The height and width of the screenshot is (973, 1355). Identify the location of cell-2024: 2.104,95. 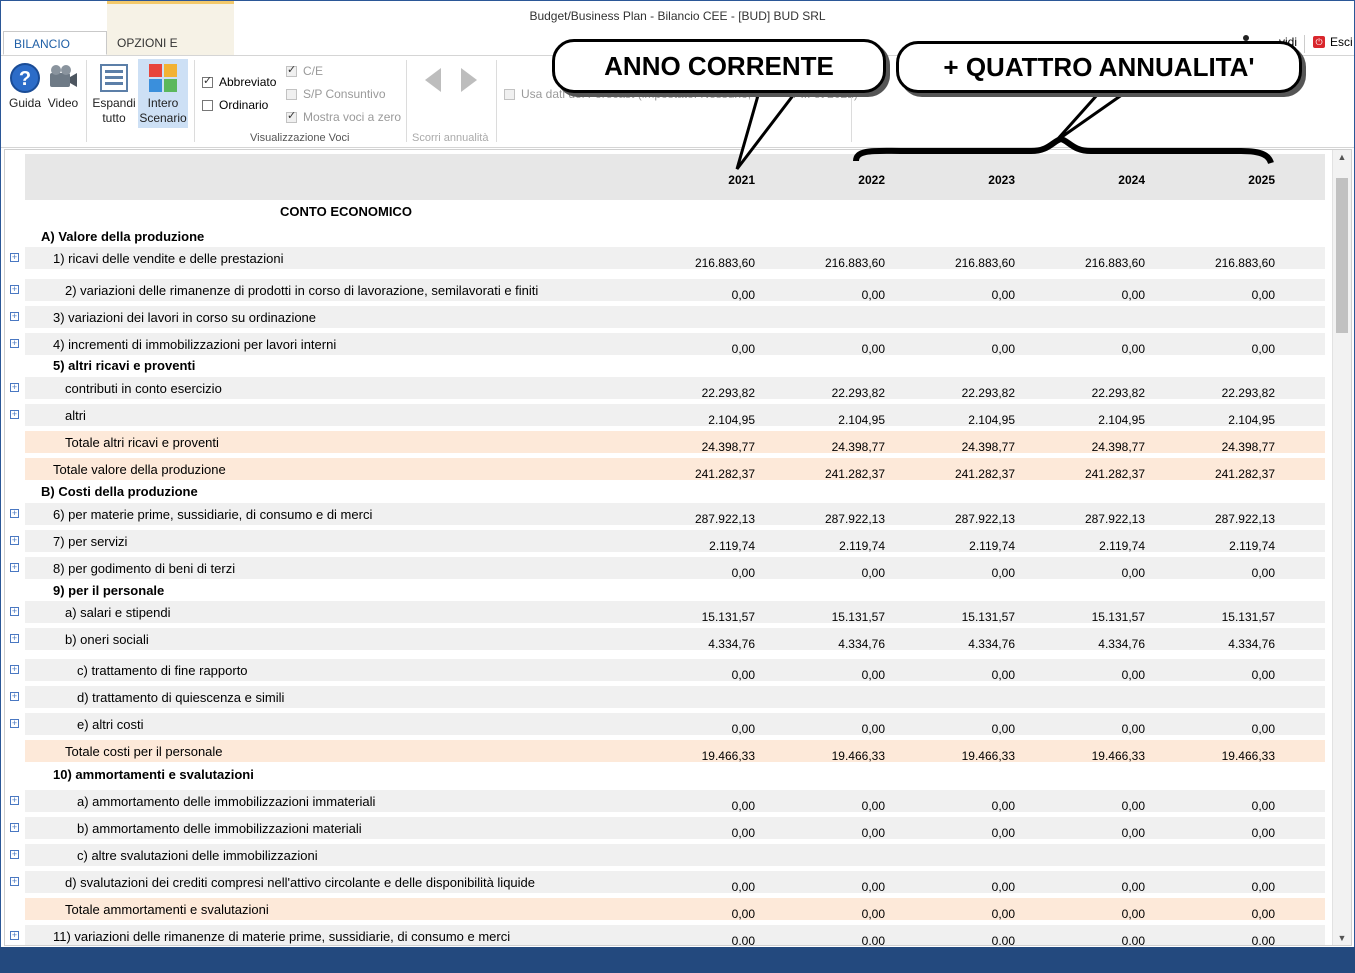
(1121, 420).